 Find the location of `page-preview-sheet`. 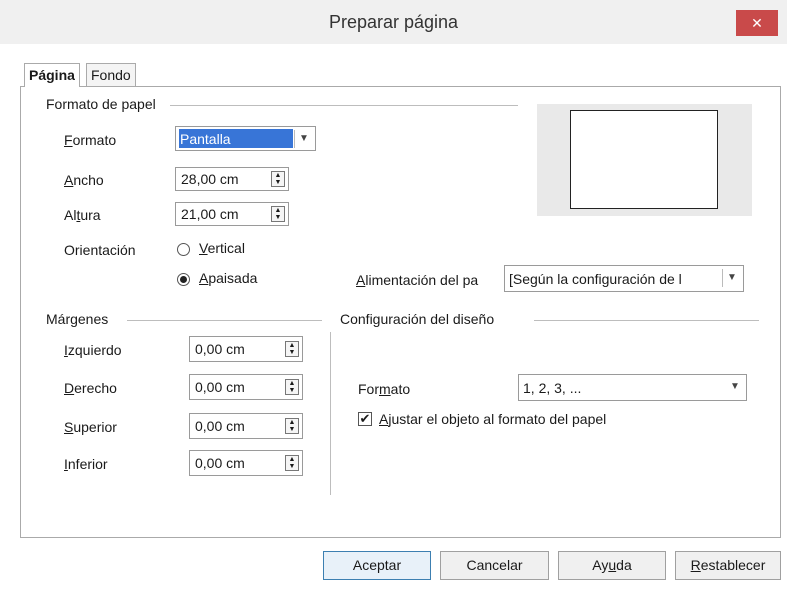

page-preview-sheet is located at coordinates (644, 159).